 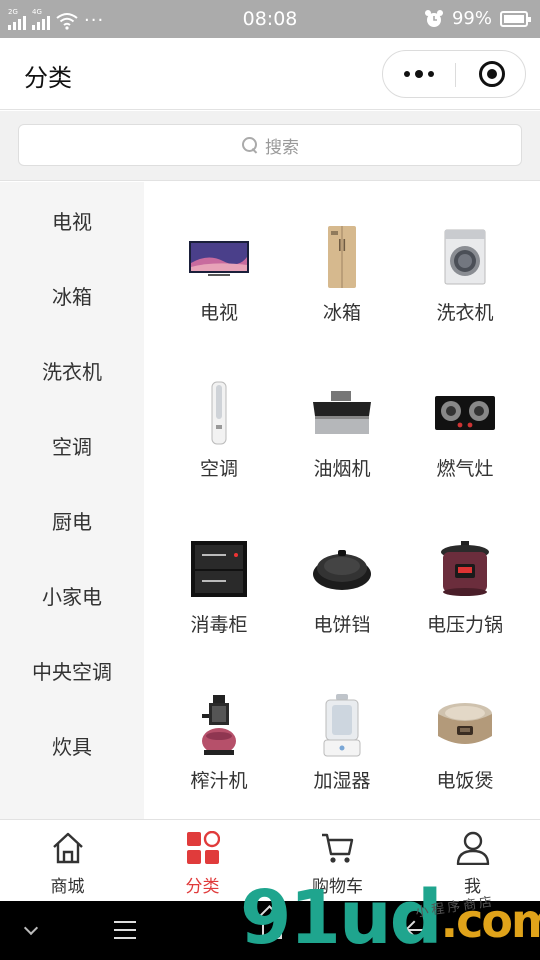 What do you see at coordinates (465, 725) in the screenshot?
I see `rice-cooker-icon` at bounding box center [465, 725].